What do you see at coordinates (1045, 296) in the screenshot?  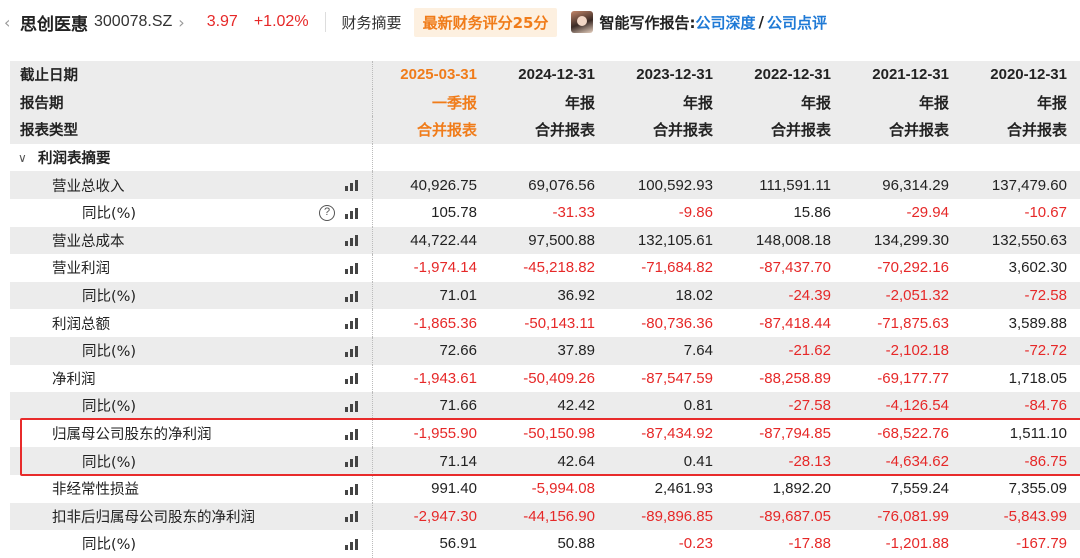 I see `table-cell: -72.58` at bounding box center [1045, 296].